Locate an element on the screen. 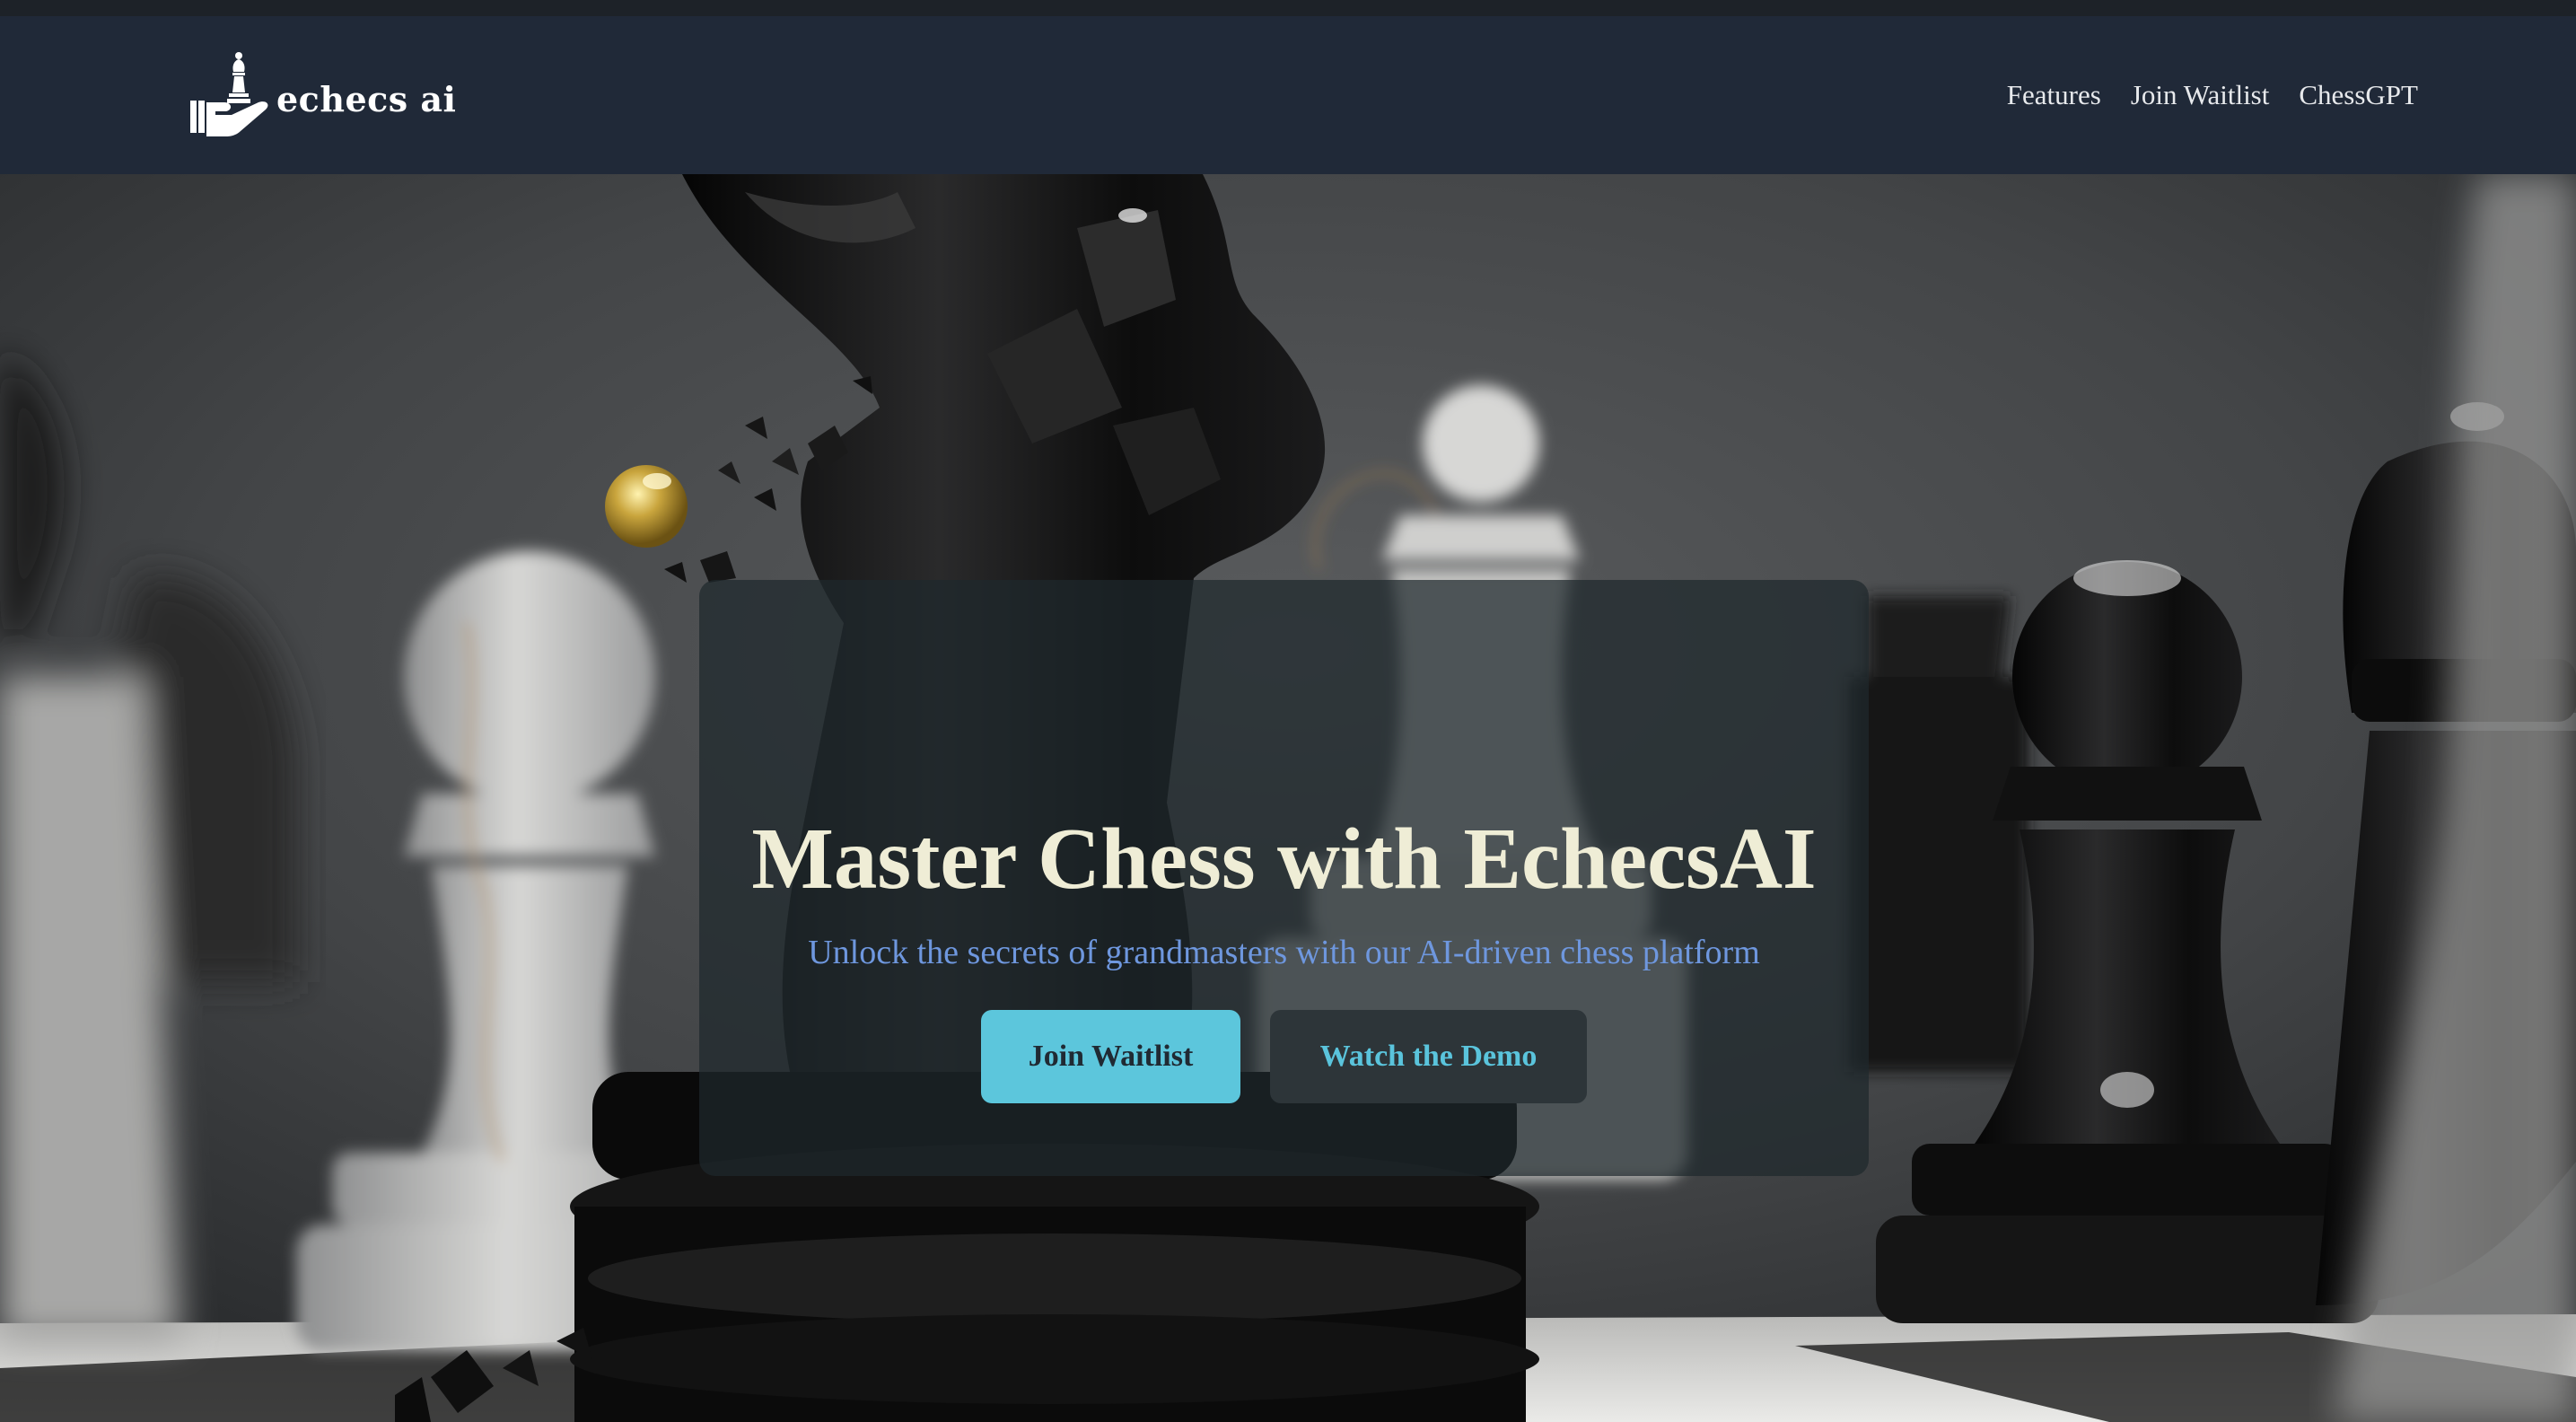  nav-link-join-waitlist: Join Waitlist is located at coordinates (2200, 95).